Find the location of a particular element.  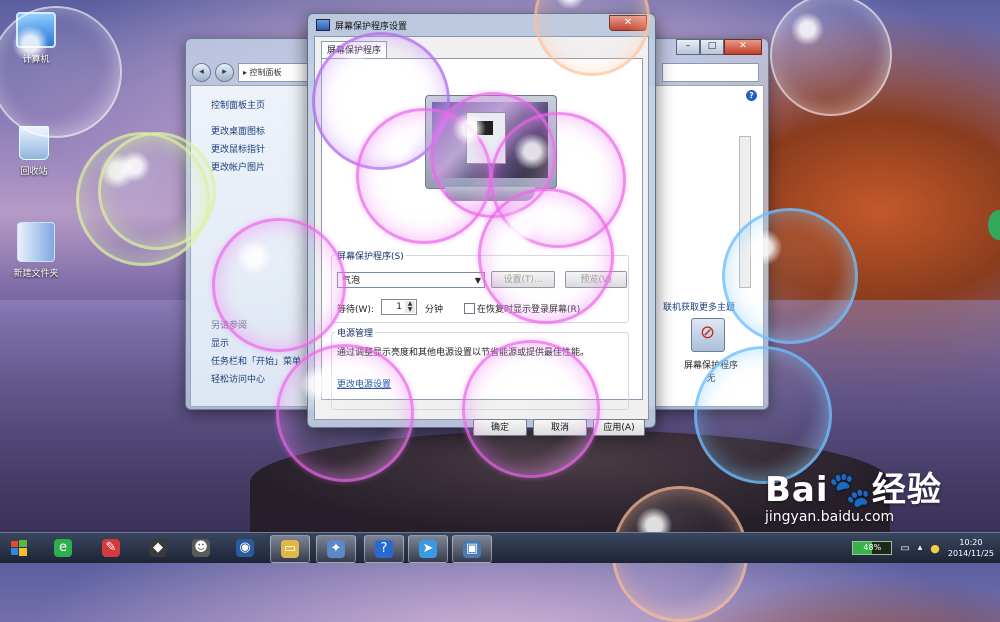

watermark-url: jingyan.baidu.com is located at coordinates (830, 517).